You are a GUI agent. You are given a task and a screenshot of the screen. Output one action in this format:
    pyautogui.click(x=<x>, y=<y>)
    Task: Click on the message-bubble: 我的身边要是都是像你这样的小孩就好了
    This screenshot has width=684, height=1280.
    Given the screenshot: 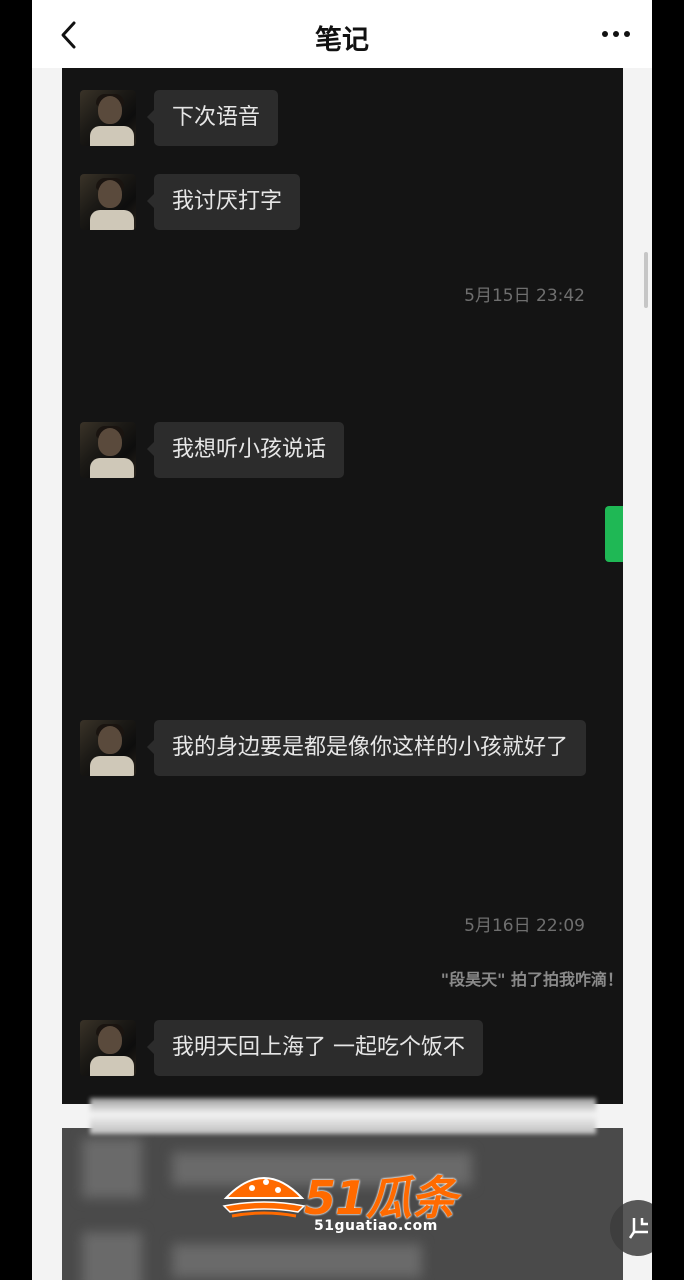 What is the action you would take?
    pyautogui.click(x=366, y=748)
    